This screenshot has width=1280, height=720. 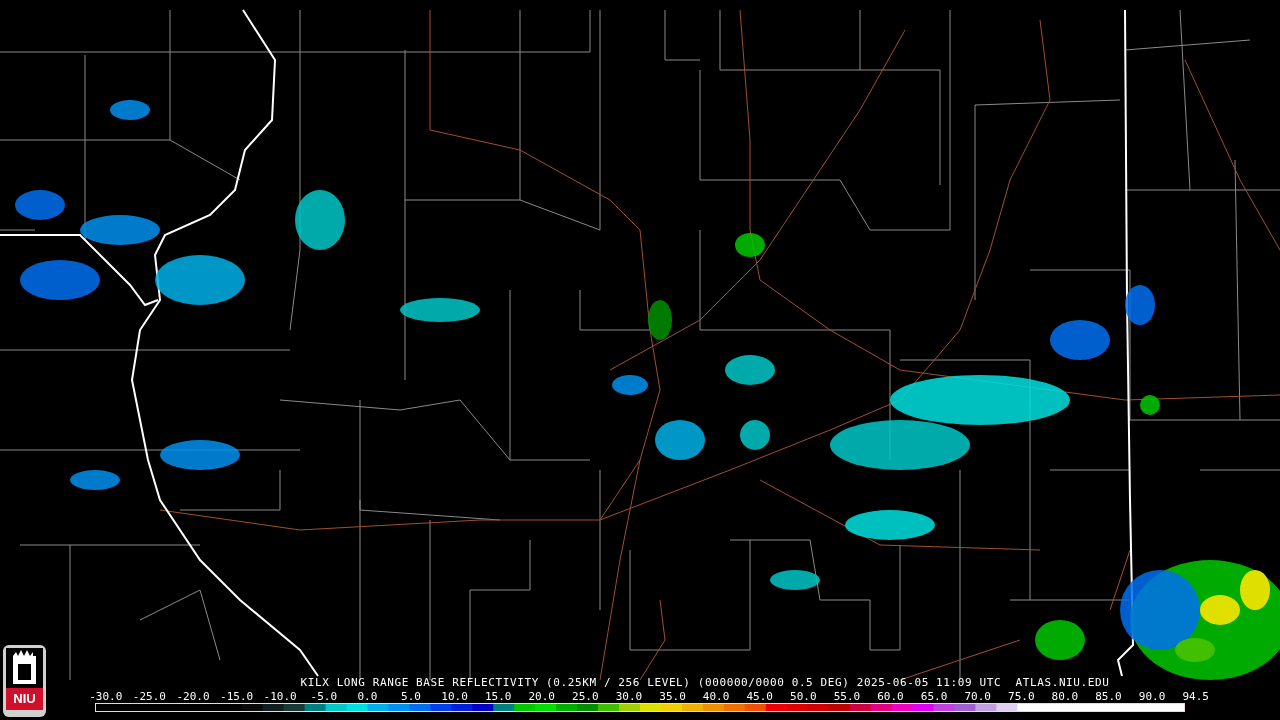 What do you see at coordinates (759, 697) in the screenshot?
I see `scale-label: 45.0` at bounding box center [759, 697].